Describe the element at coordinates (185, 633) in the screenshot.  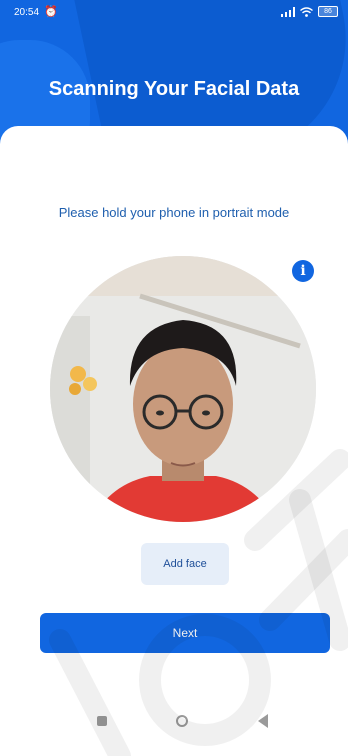
I see `next-button: Next` at that location.